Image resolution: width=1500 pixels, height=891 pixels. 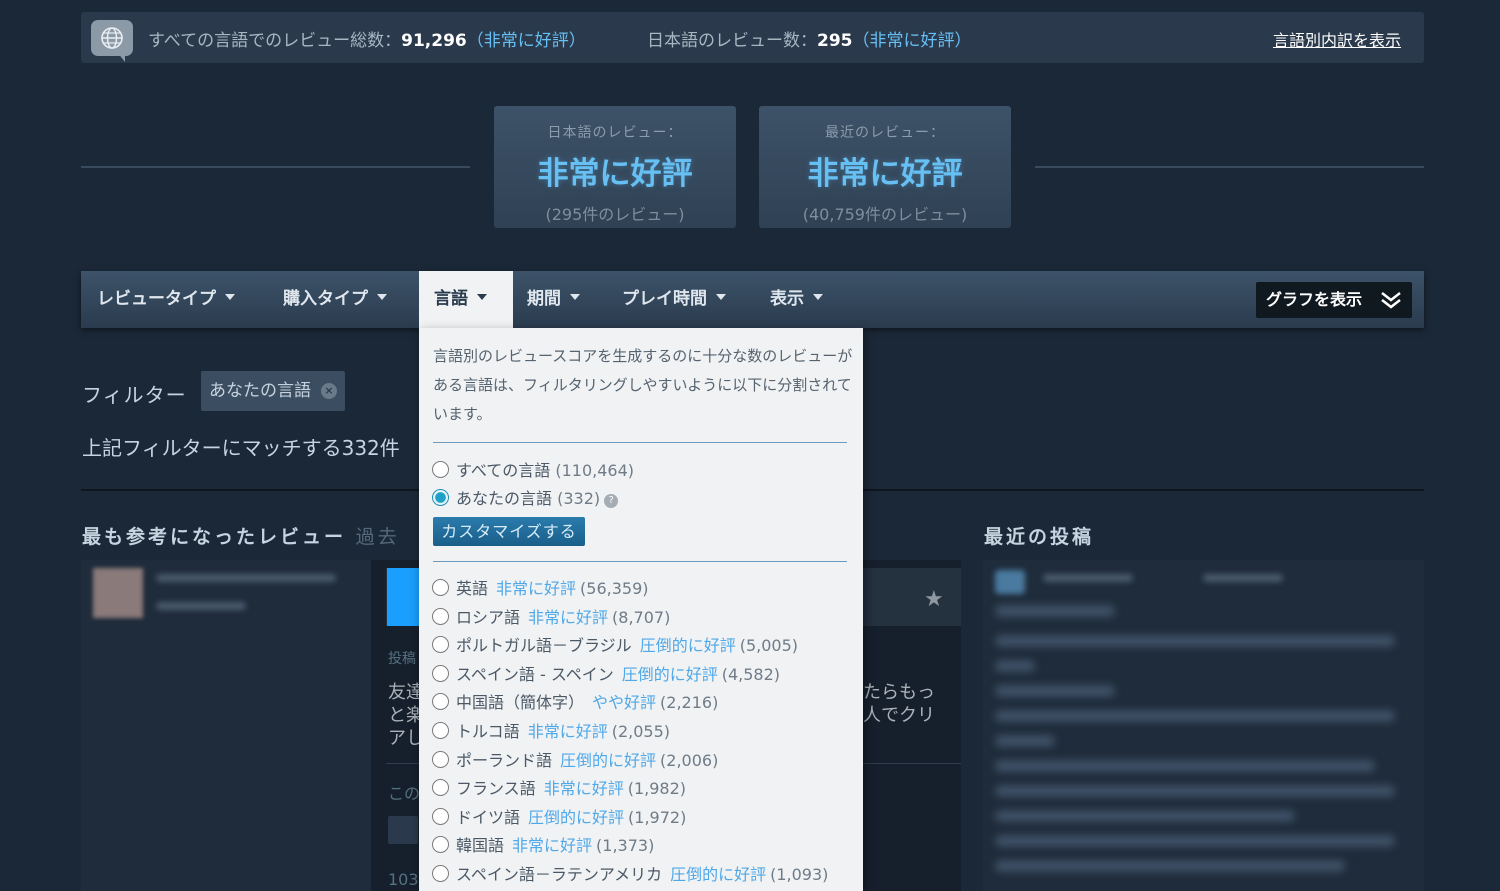 I want to click on option-all-languages: すべての言語 (110,464), so click(x=533, y=471).